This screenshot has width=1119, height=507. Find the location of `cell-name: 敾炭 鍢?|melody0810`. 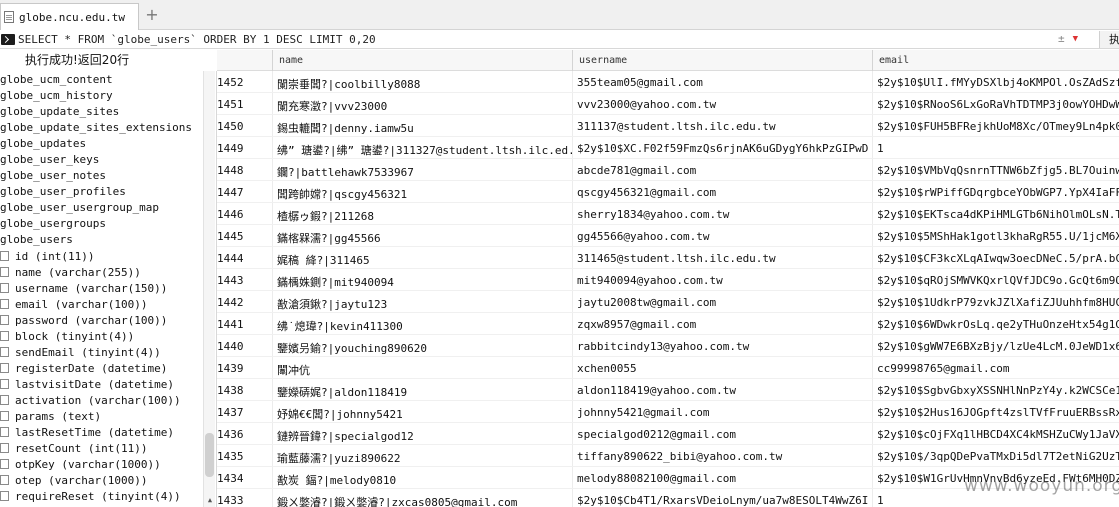

cell-name: 敾炭 鍢?|melody0810 is located at coordinates (424, 480).